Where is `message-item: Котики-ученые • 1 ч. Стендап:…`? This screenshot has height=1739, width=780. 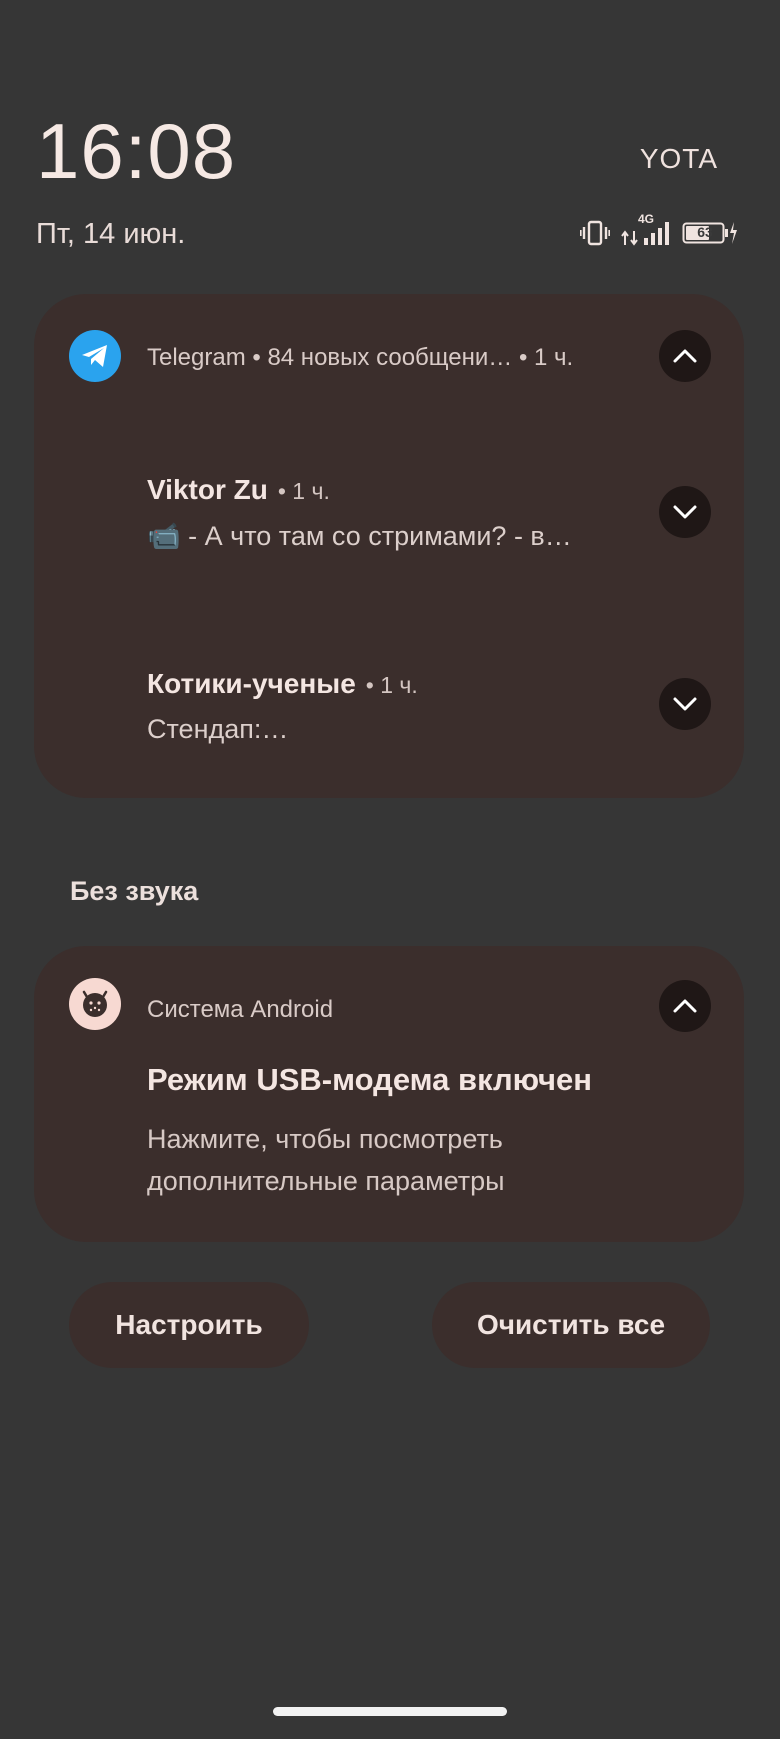 message-item: Котики-ученые • 1 ч. Стендап:… is located at coordinates (397, 706).